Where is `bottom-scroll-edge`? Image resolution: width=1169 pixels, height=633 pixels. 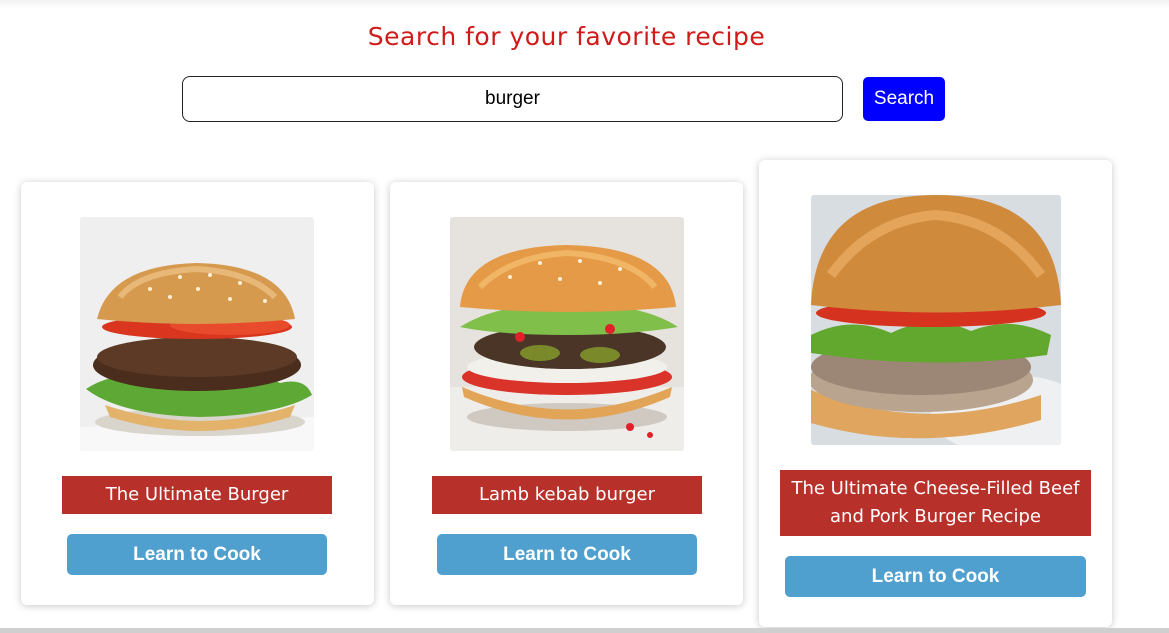 bottom-scroll-edge is located at coordinates (584, 630).